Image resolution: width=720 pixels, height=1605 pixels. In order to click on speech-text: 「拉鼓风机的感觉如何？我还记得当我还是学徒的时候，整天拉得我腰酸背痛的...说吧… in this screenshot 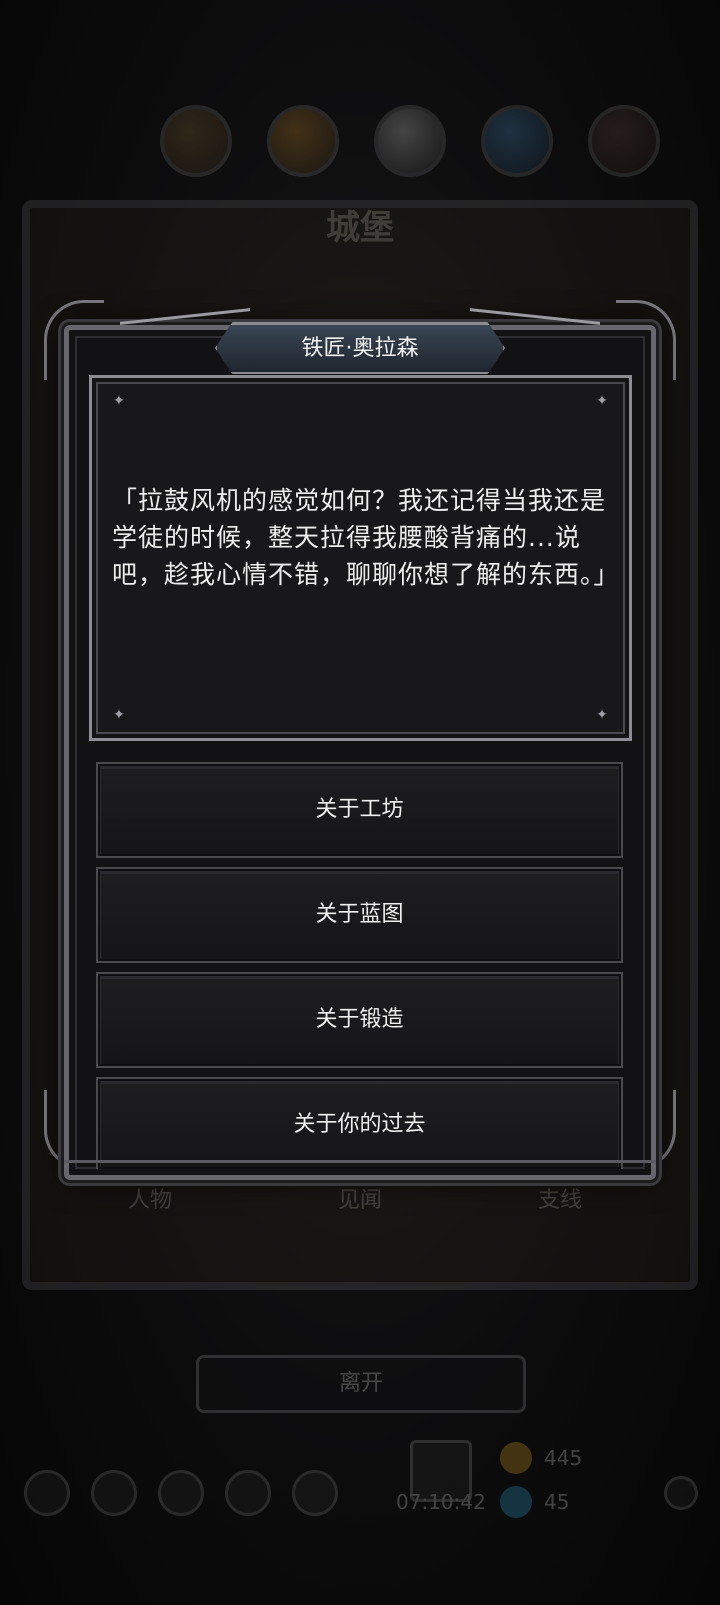, I will do `click(366, 537)`.